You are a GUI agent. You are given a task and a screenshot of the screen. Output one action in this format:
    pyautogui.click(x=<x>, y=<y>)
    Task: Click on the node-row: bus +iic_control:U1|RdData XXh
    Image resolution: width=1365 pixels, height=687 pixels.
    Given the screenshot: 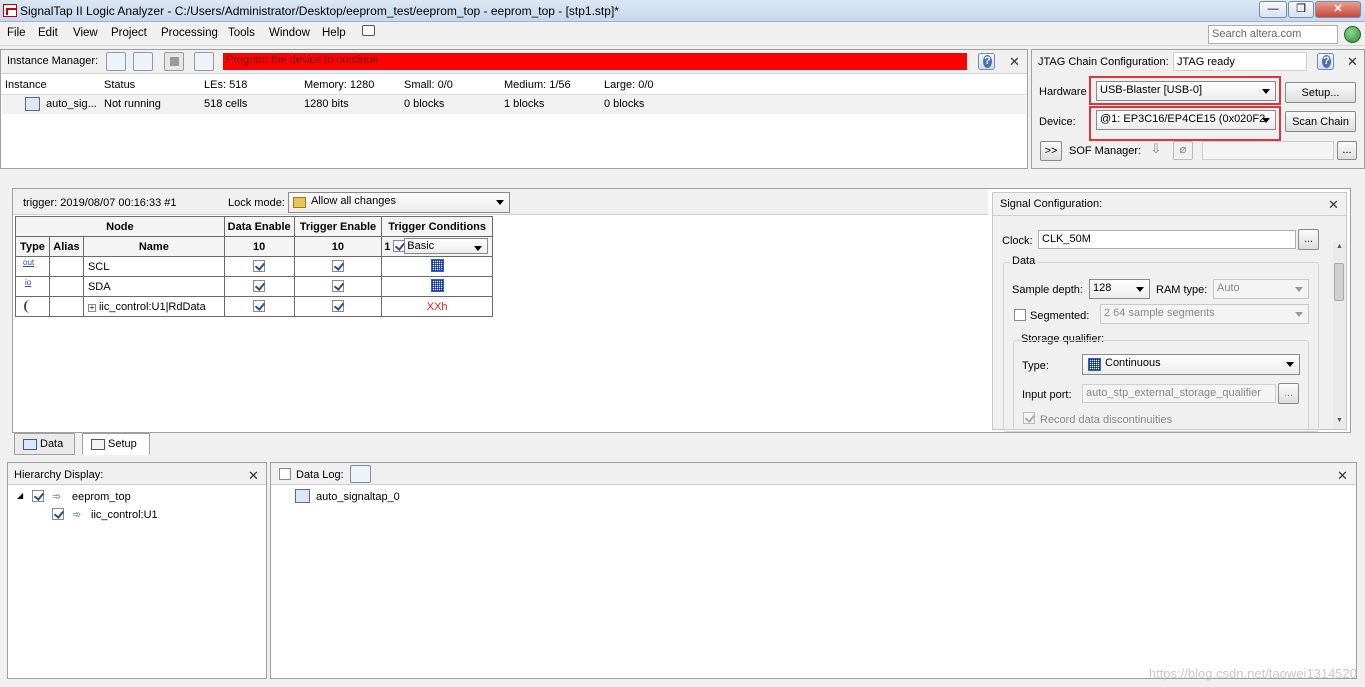 What is the action you would take?
    pyautogui.click(x=254, y=306)
    